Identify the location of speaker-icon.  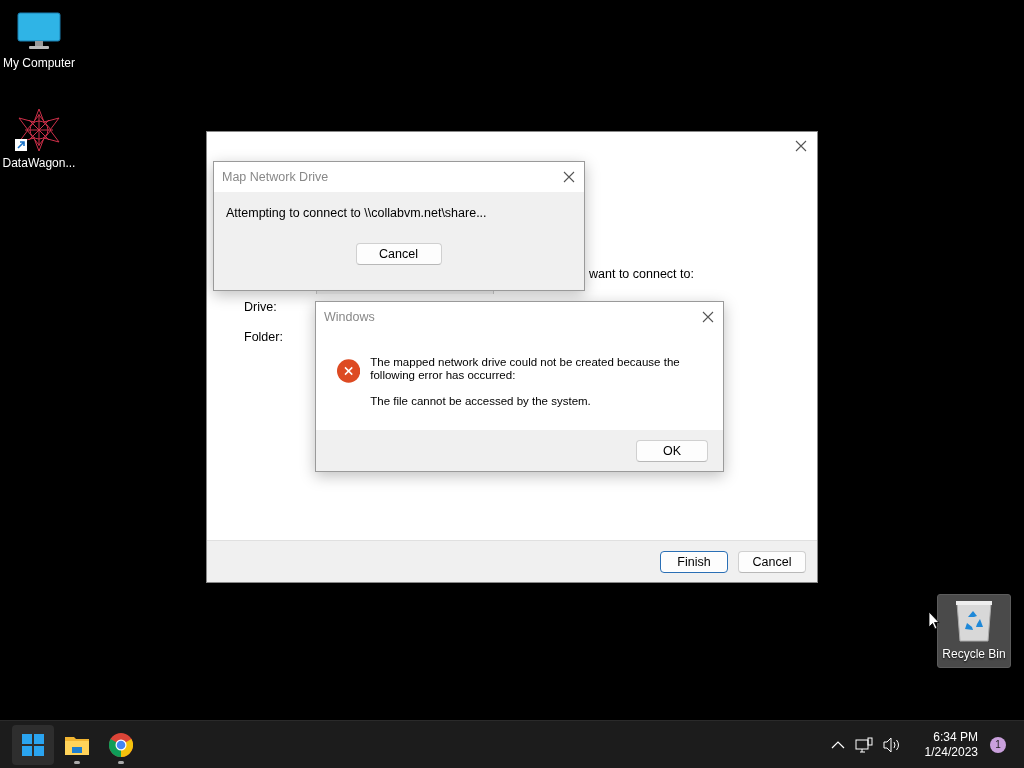
(891, 744).